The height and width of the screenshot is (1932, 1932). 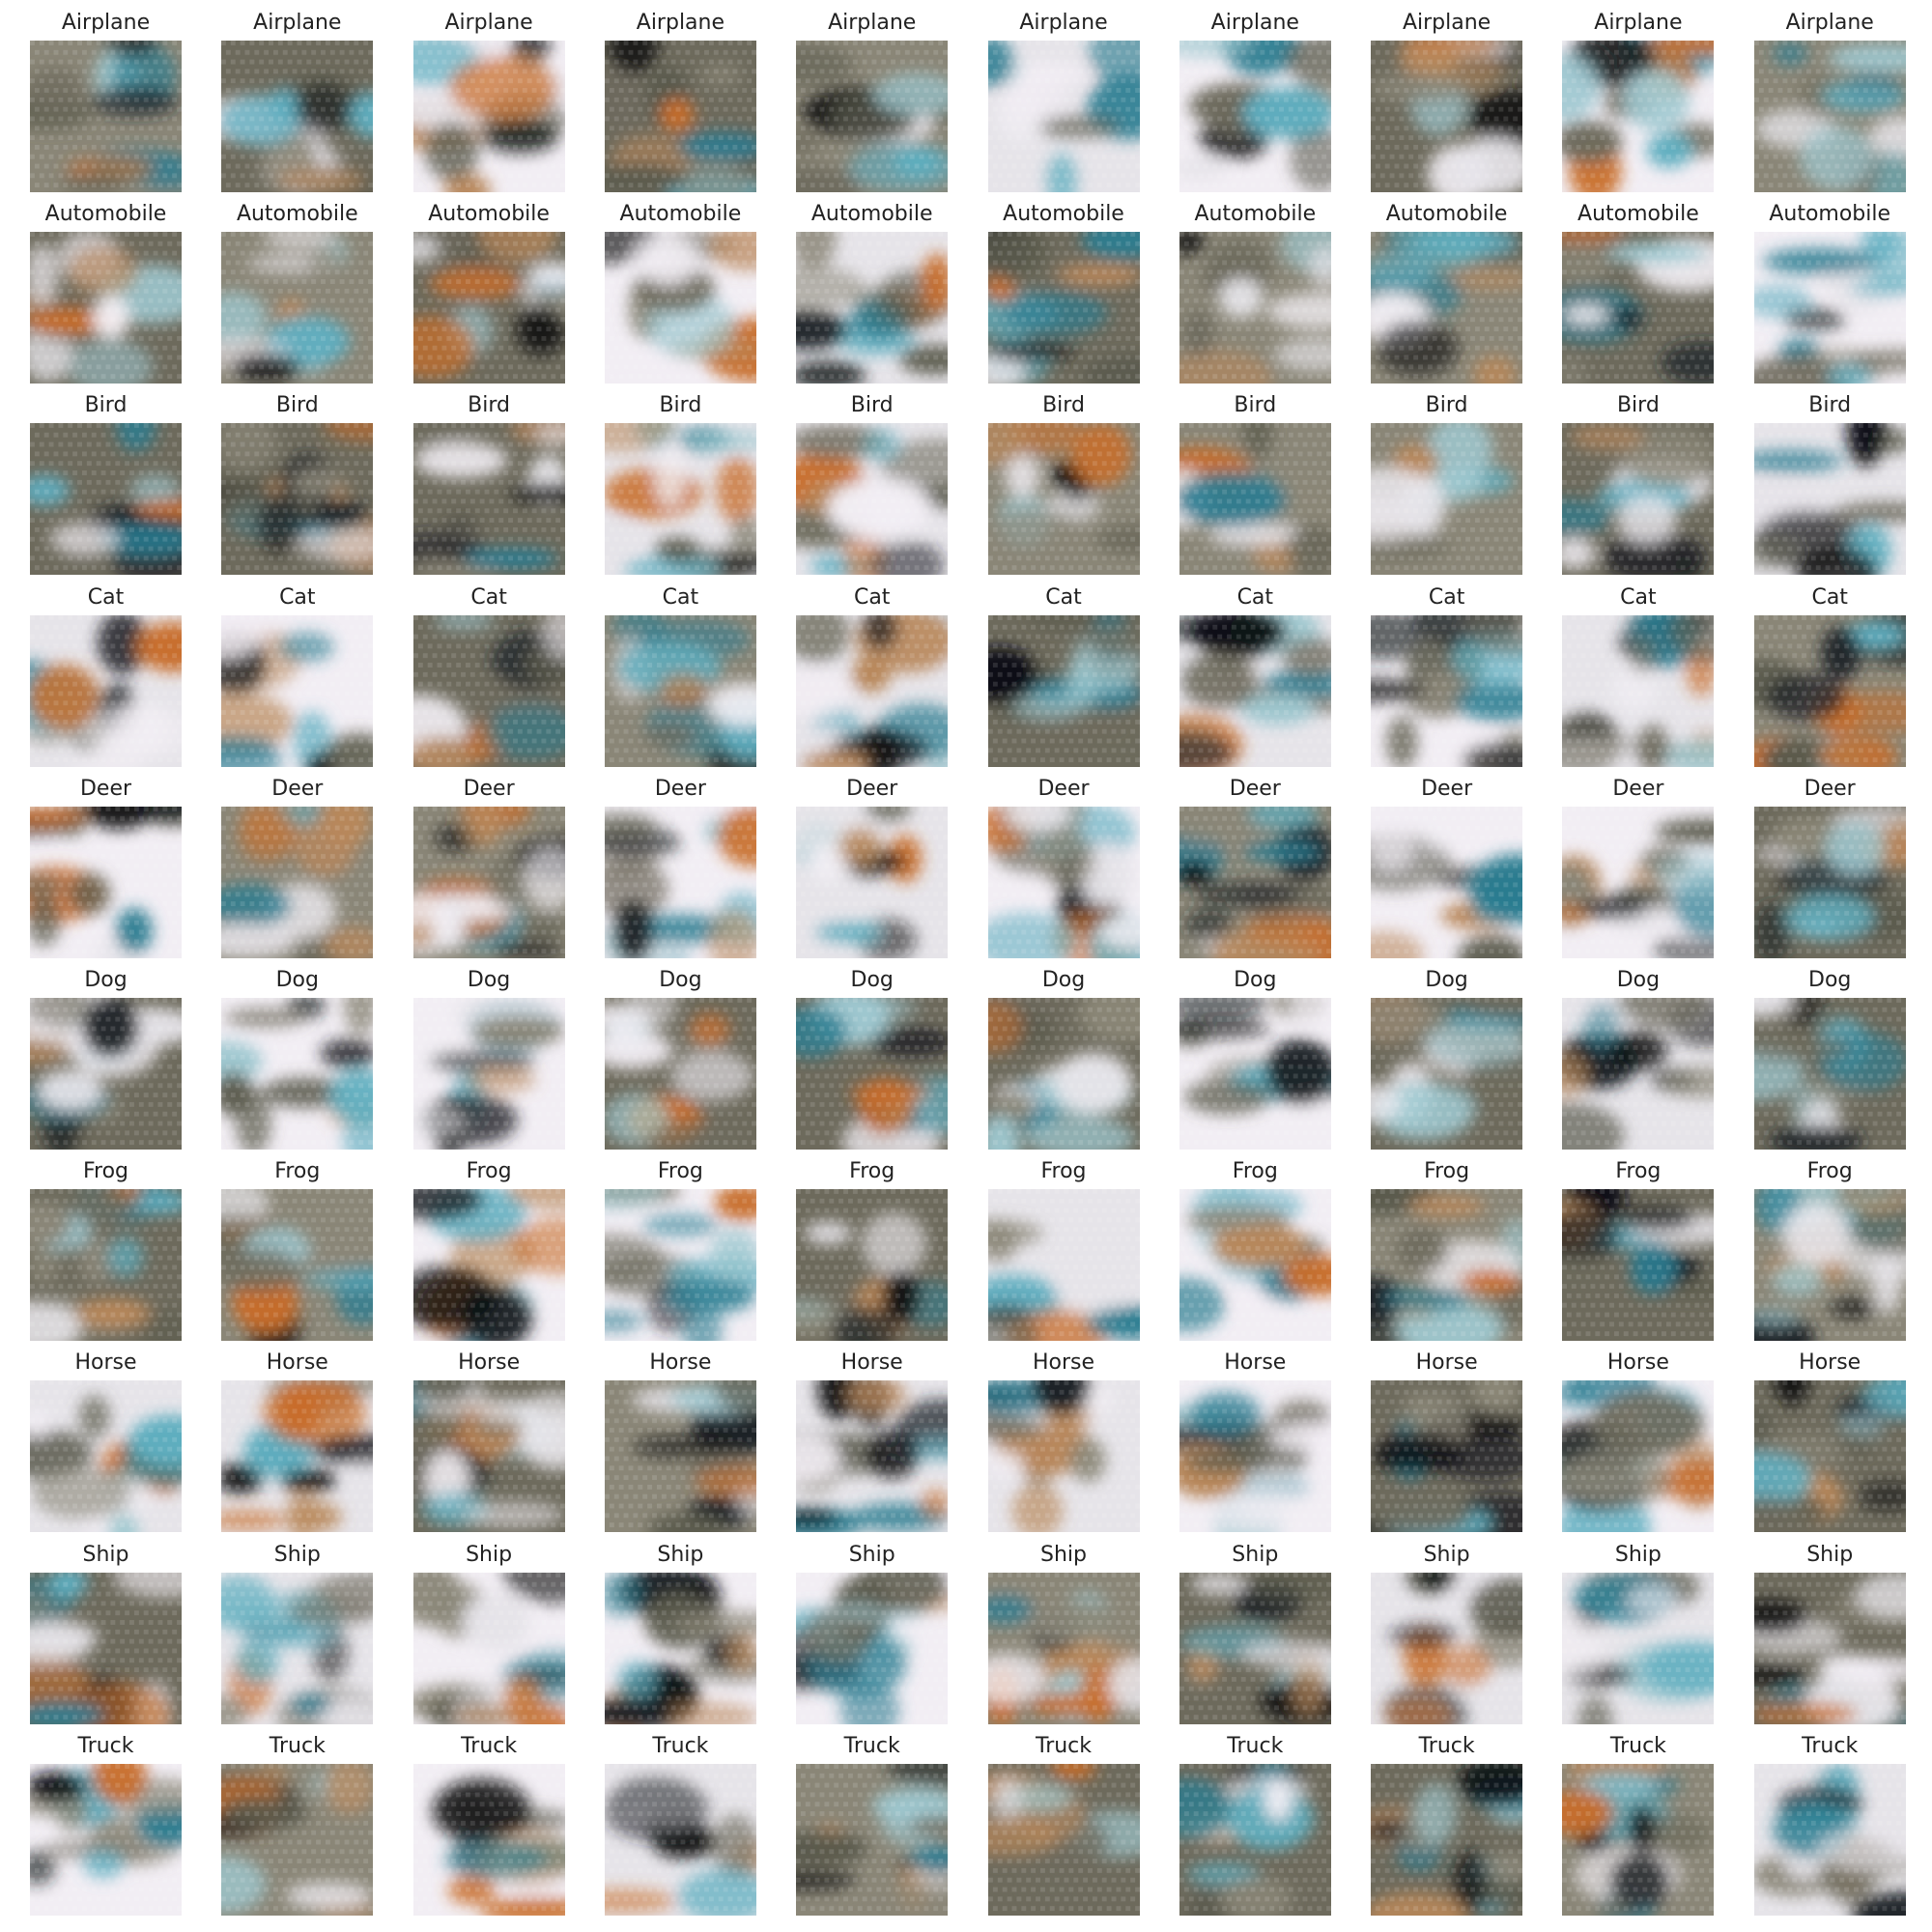 I want to click on sample-cell: Ship, so click(x=1638, y=1628).